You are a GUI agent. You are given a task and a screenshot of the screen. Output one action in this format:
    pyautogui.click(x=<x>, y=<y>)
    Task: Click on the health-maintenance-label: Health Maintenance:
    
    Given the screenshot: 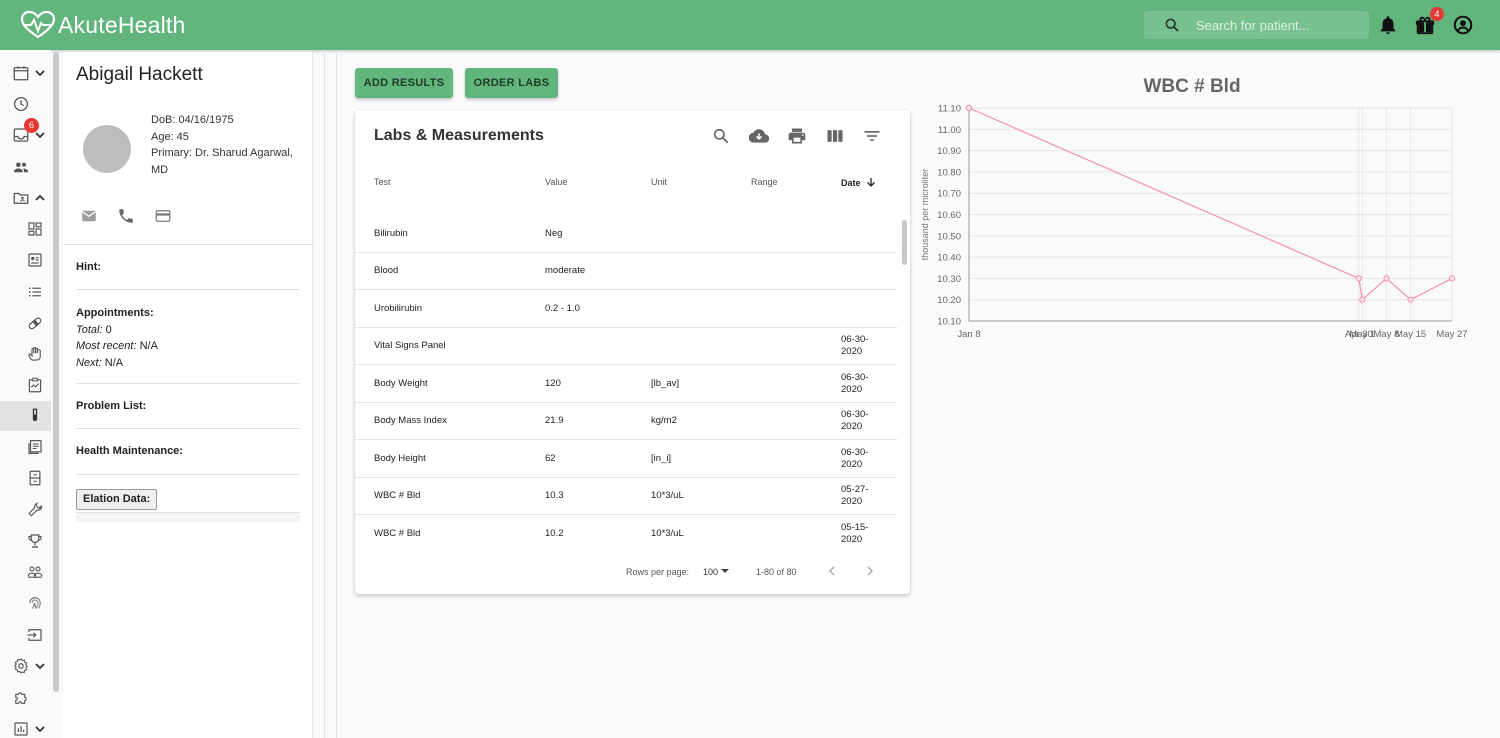 What is the action you would take?
    pyautogui.click(x=129, y=451)
    